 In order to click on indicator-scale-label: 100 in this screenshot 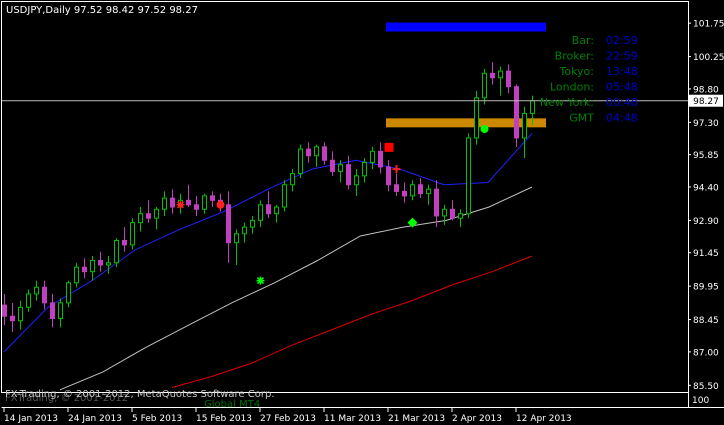, I will do `click(700, 401)`.